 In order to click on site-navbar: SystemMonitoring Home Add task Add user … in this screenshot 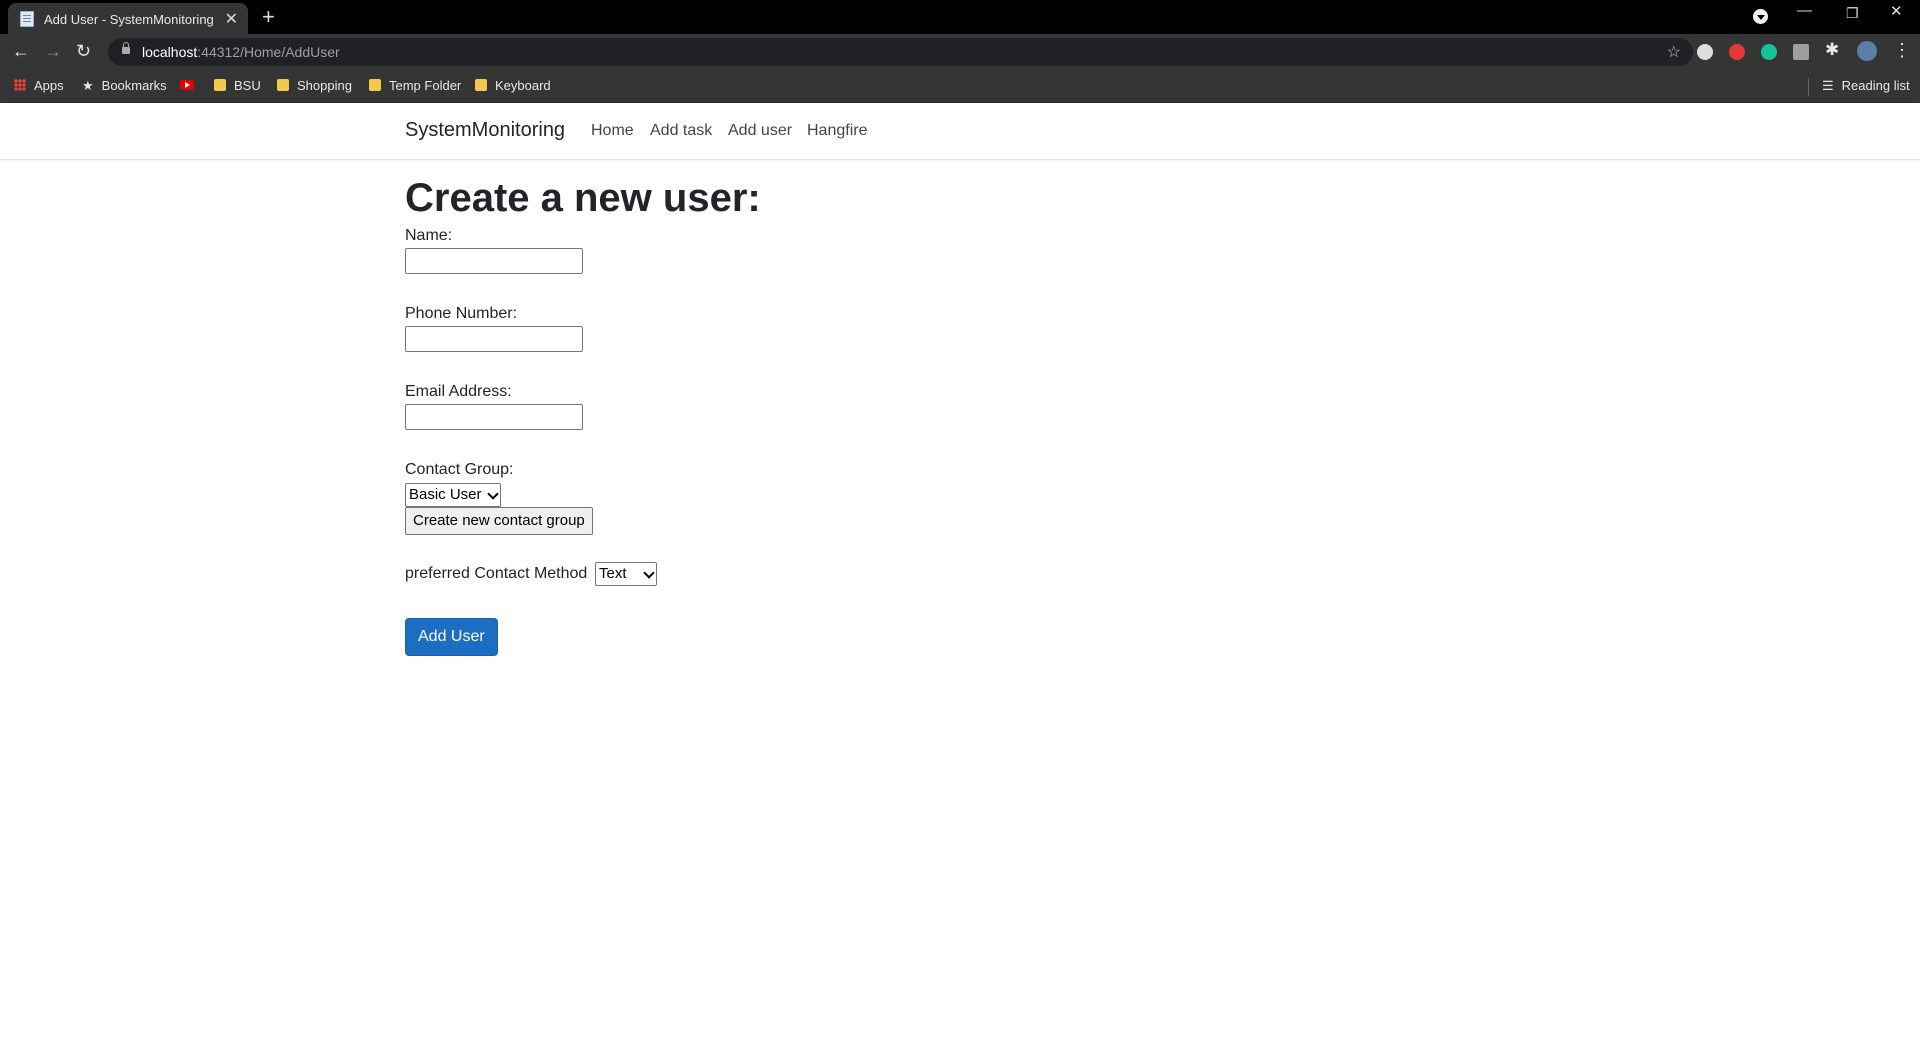, I will do `click(960, 131)`.